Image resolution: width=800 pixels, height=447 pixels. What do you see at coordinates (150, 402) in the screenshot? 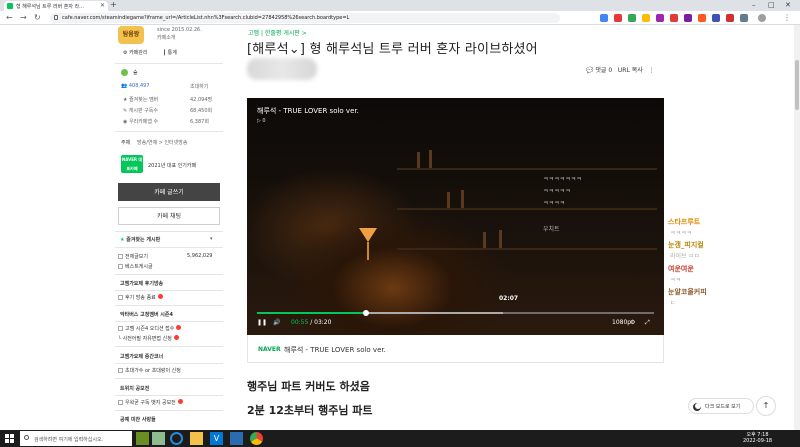
I see `board-link: 우왁굳 구독 뱃지 공모전` at bounding box center [150, 402].